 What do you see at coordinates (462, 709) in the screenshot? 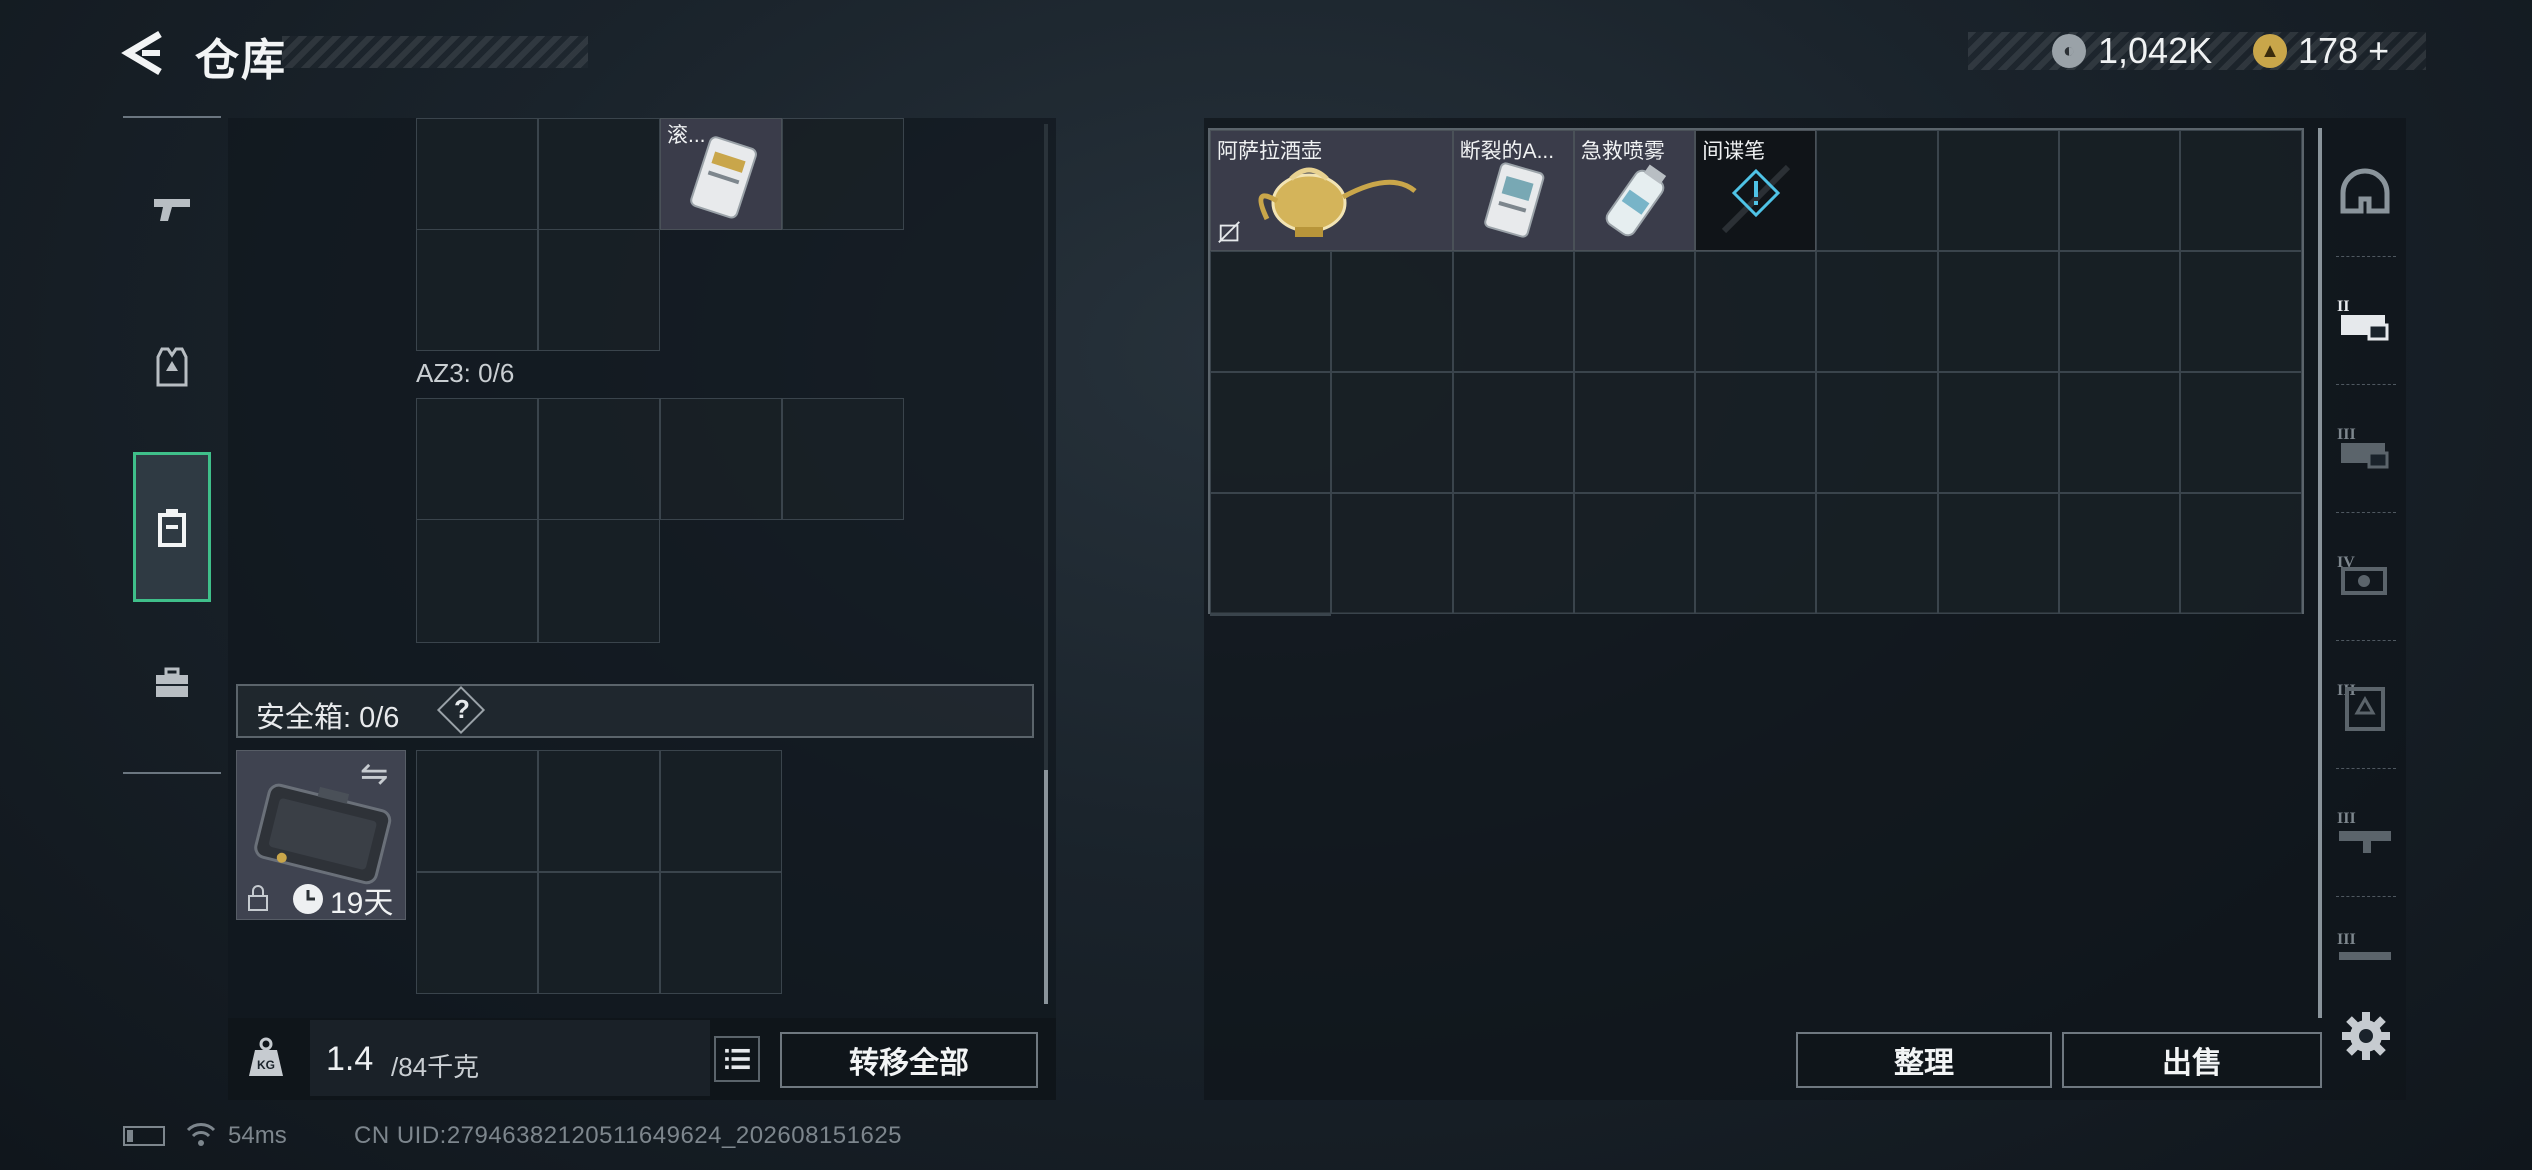
I see `help-question-mark: ?` at bounding box center [462, 709].